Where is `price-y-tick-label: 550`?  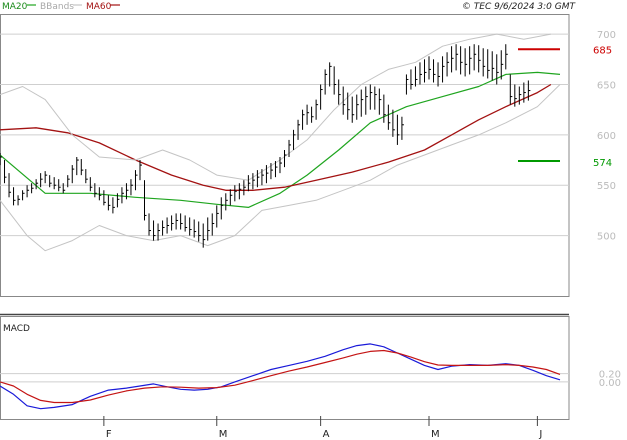
price-y-tick-label: 550 is located at coordinates (606, 186).